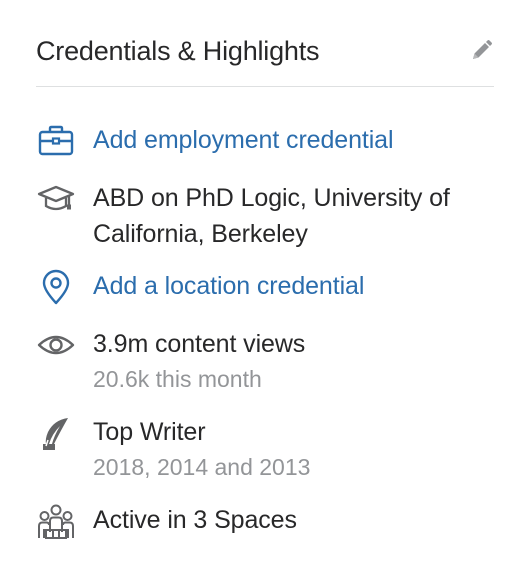  What do you see at coordinates (293, 140) in the screenshot?
I see `add-employment-credential-link: Add employment credential` at bounding box center [293, 140].